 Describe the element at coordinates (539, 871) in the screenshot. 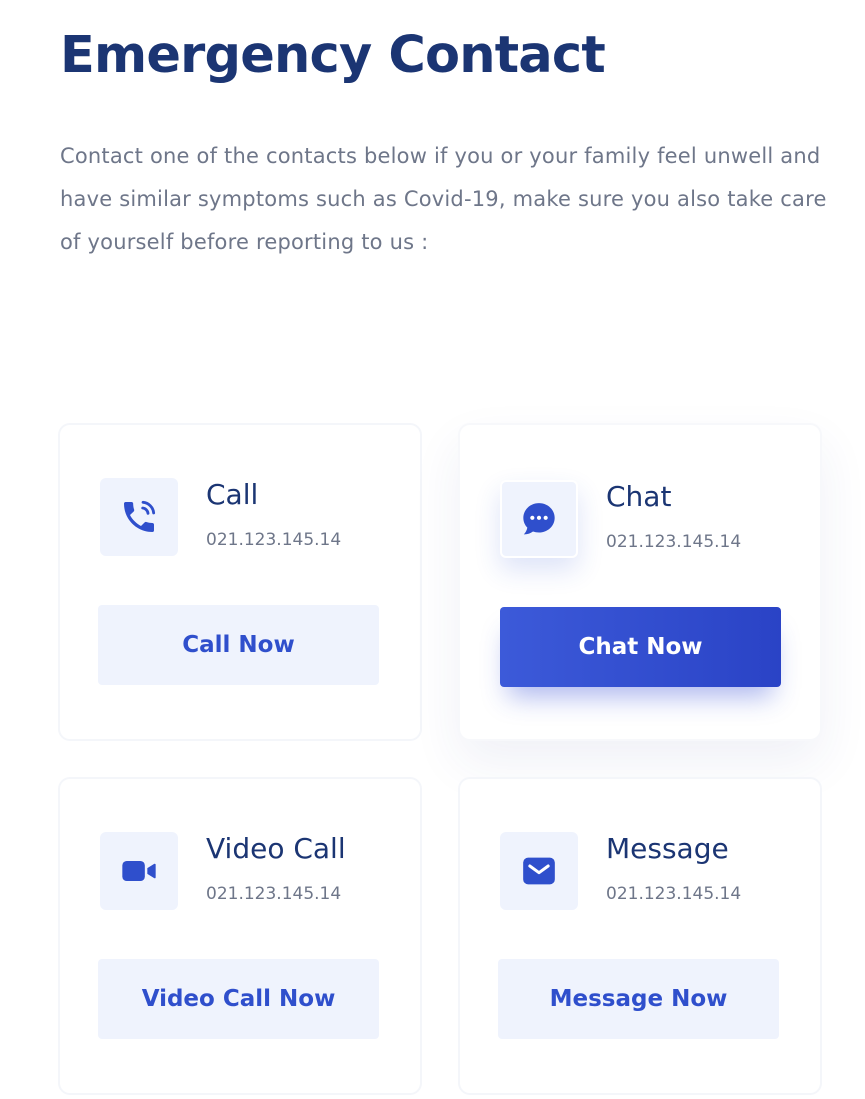

I see `envelope-icon` at that location.